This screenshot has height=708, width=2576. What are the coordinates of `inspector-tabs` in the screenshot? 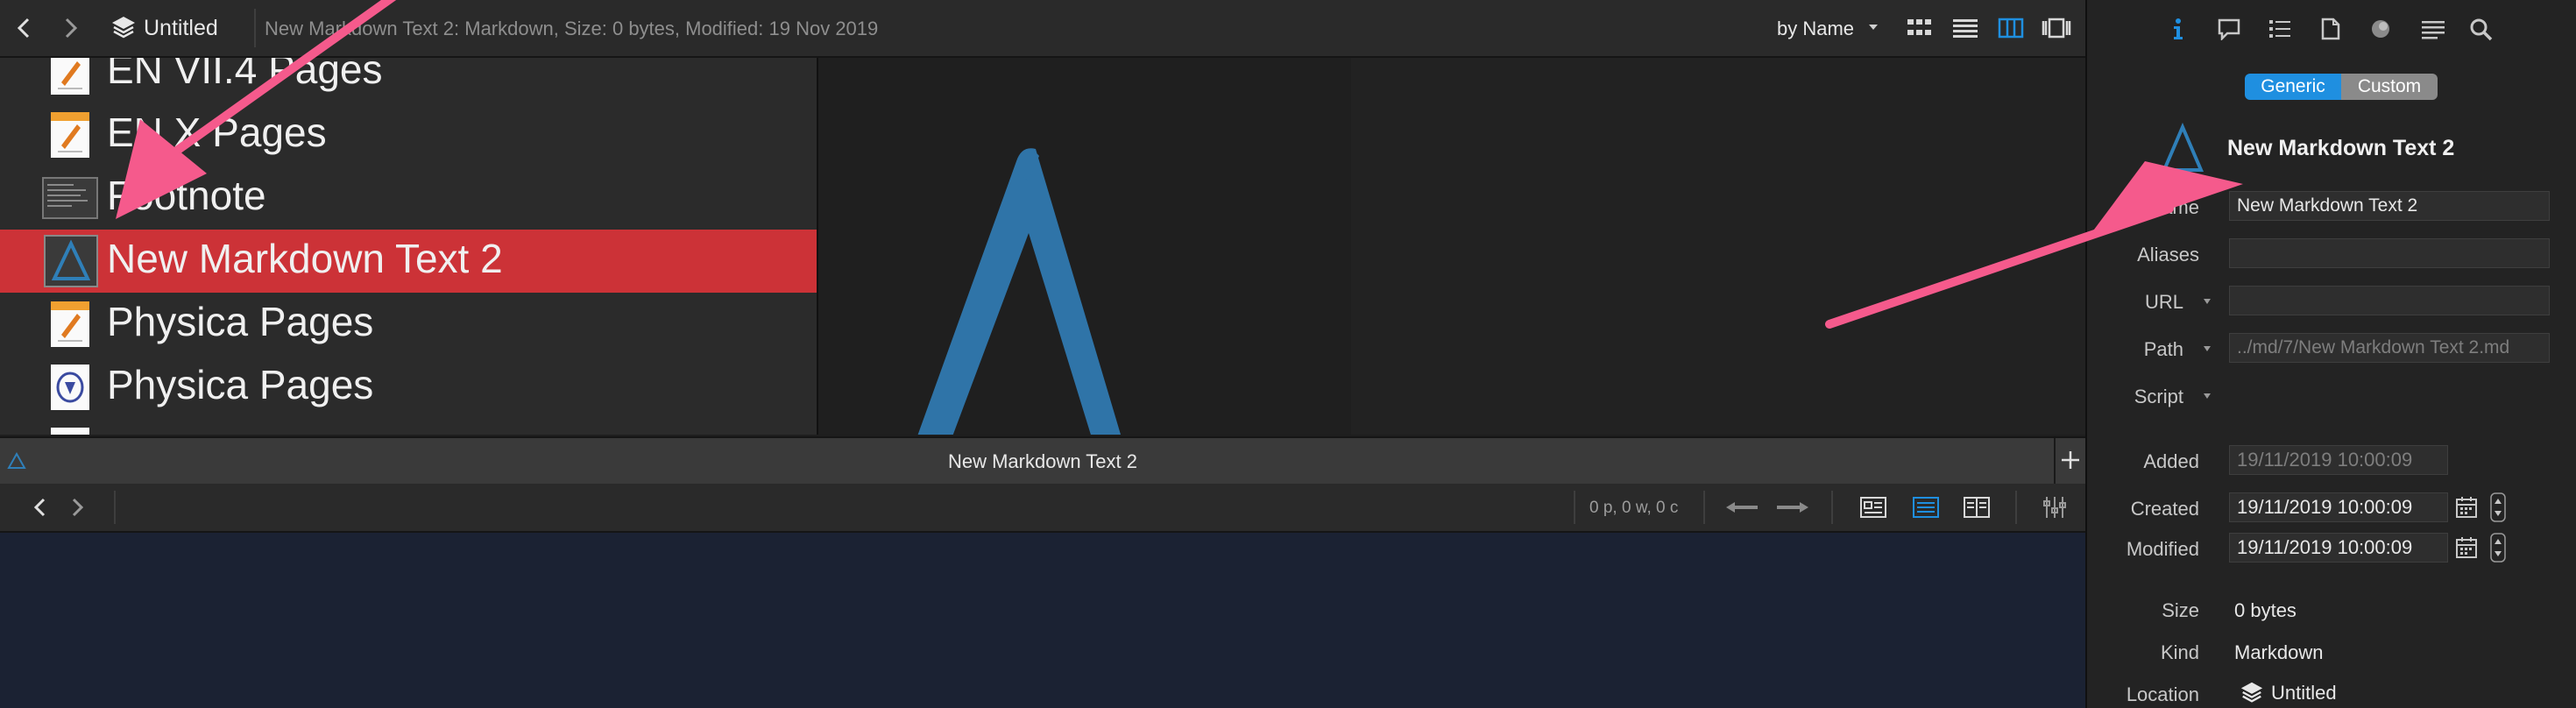 It's located at (2331, 28).